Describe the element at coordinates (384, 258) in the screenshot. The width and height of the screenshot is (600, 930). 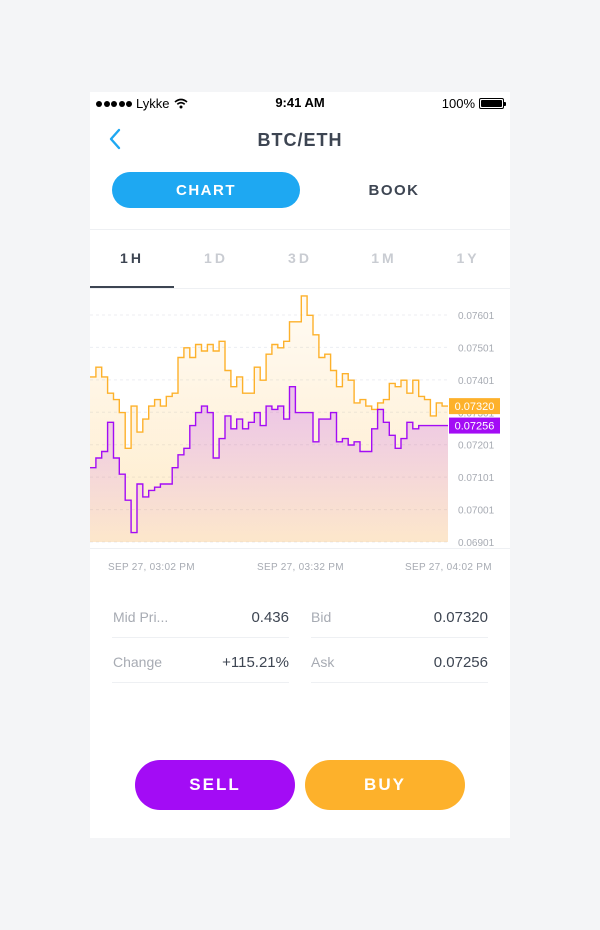
I see `timeframe-1m: 1M` at that location.